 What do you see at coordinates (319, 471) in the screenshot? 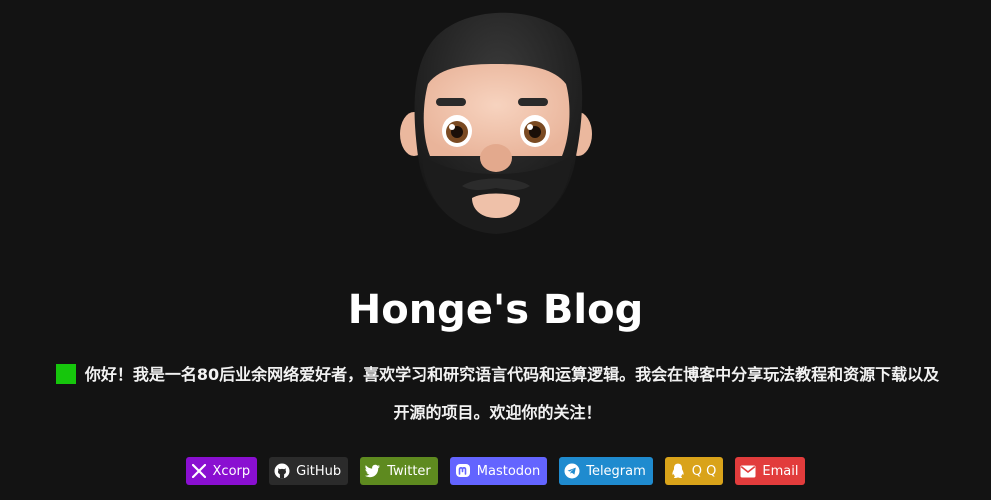
I see `social-label: GitHub` at bounding box center [319, 471].